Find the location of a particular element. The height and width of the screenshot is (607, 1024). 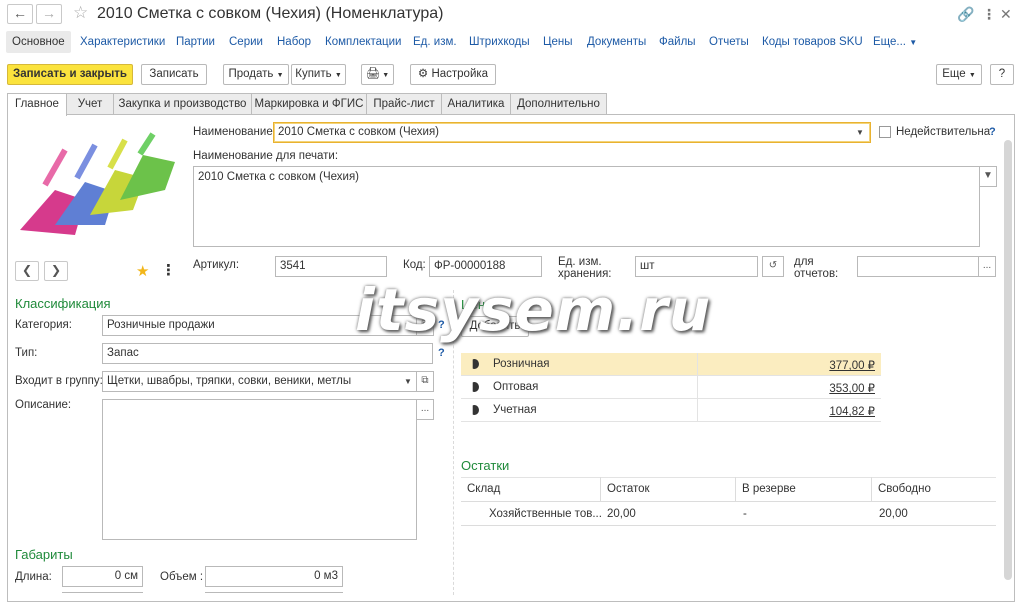

nav-sku-codes: Коды товаров SKU is located at coordinates (812, 42).